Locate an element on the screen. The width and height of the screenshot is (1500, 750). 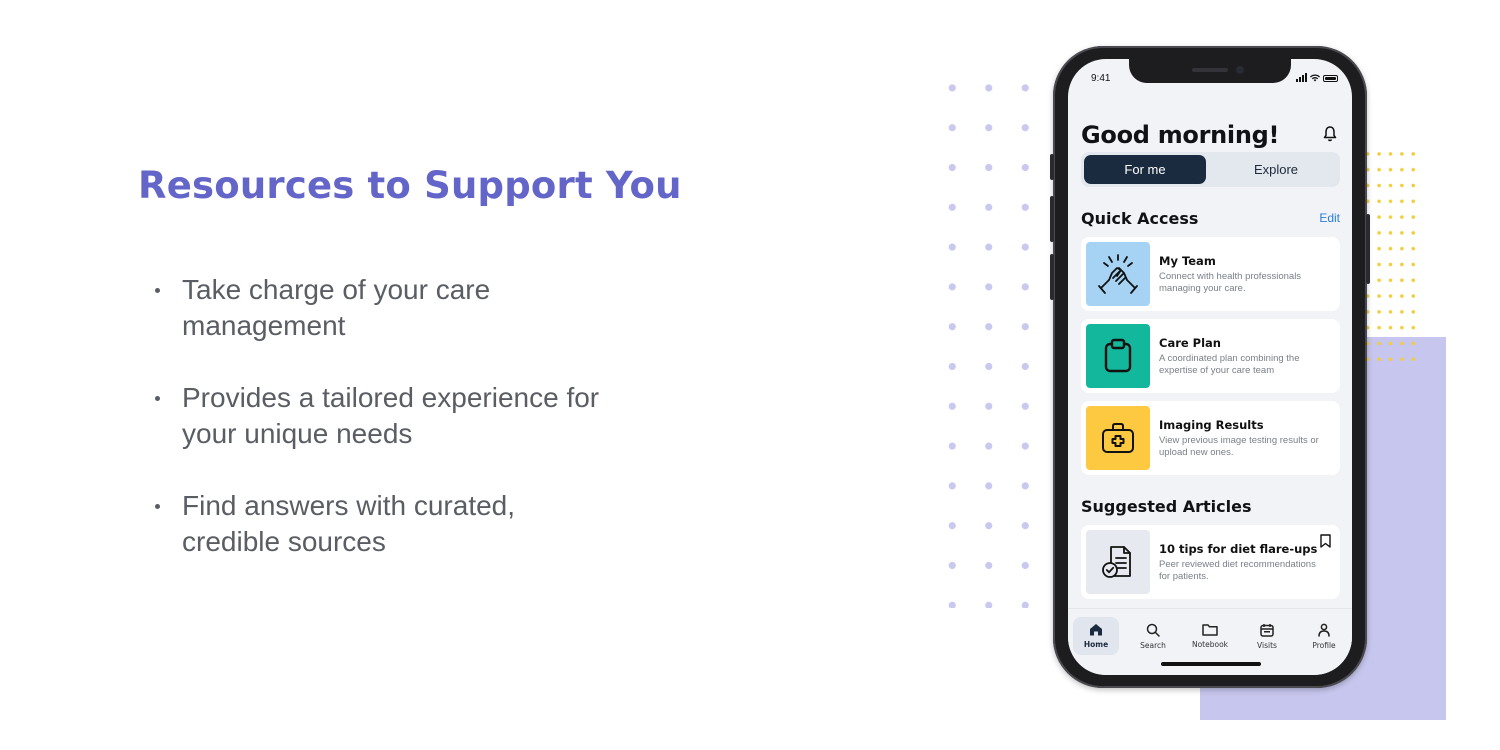
speaker-grille is located at coordinates (1210, 70).